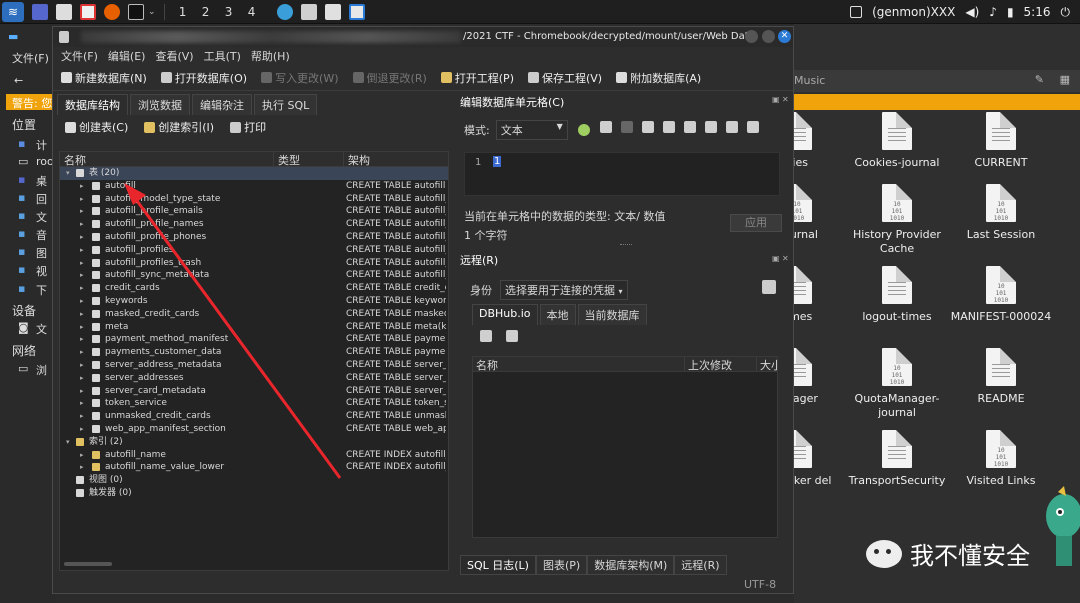  What do you see at coordinates (270, 56) in the screenshot?
I see `menu-help: 帮助(H)` at bounding box center [270, 56].